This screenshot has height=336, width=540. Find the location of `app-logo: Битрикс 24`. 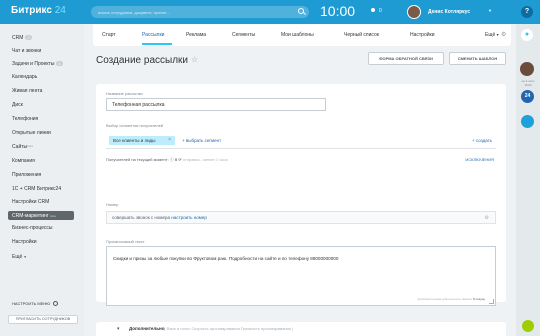

app-logo: Битрикс 24 is located at coordinates (38, 10).